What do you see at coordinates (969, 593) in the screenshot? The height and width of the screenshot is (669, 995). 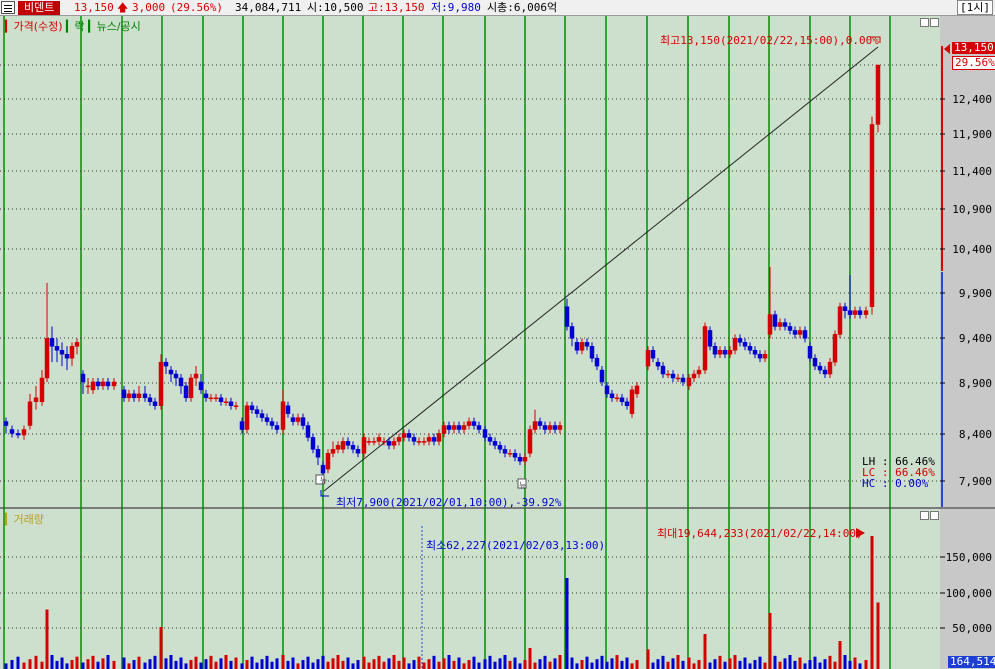 I see `volume-tick-label: 100,000` at bounding box center [969, 593].